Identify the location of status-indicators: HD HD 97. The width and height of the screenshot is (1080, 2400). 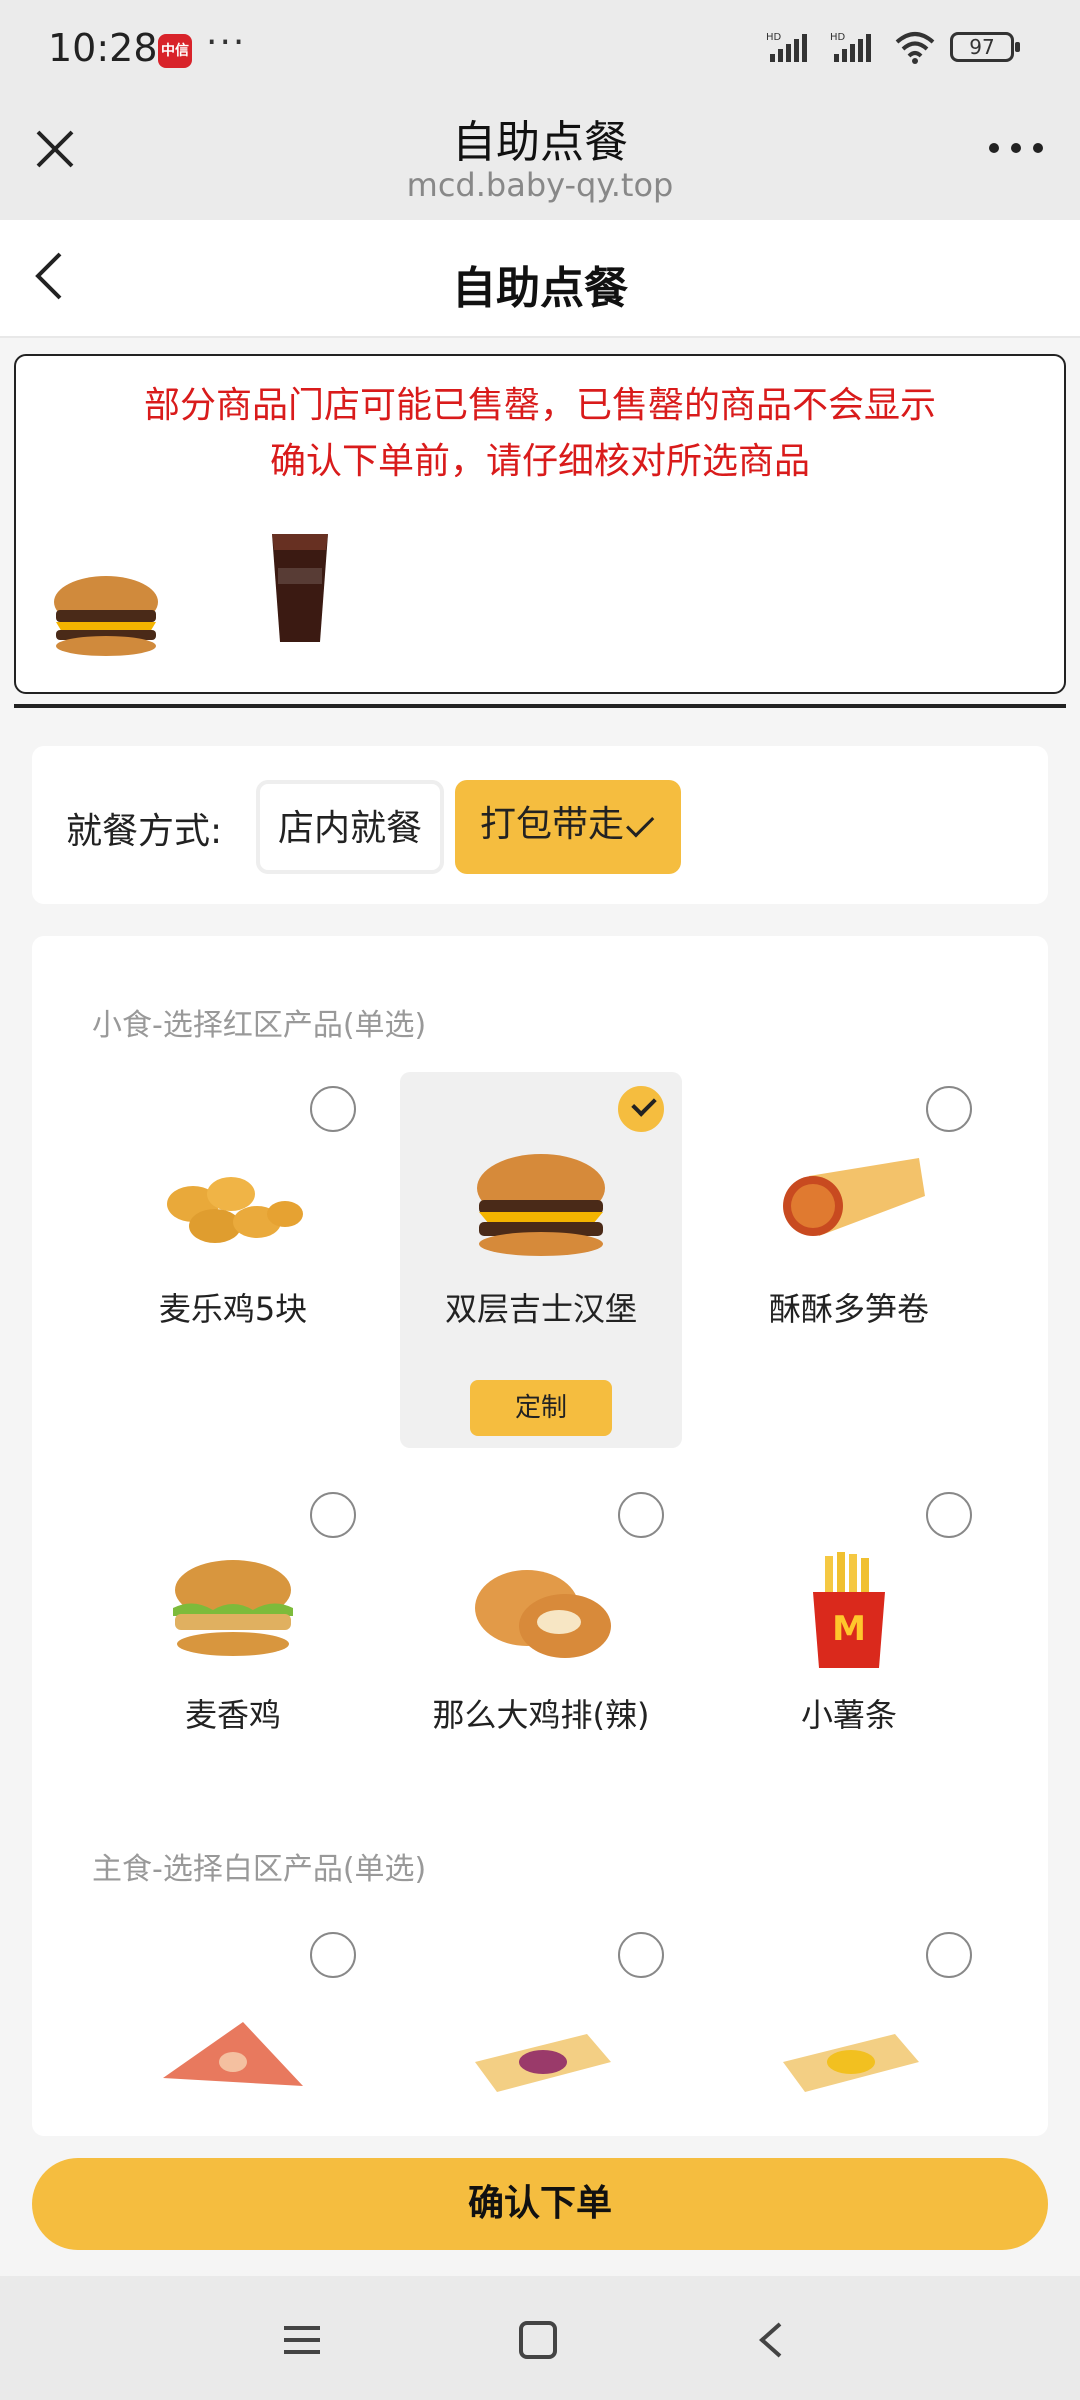
(893, 47).